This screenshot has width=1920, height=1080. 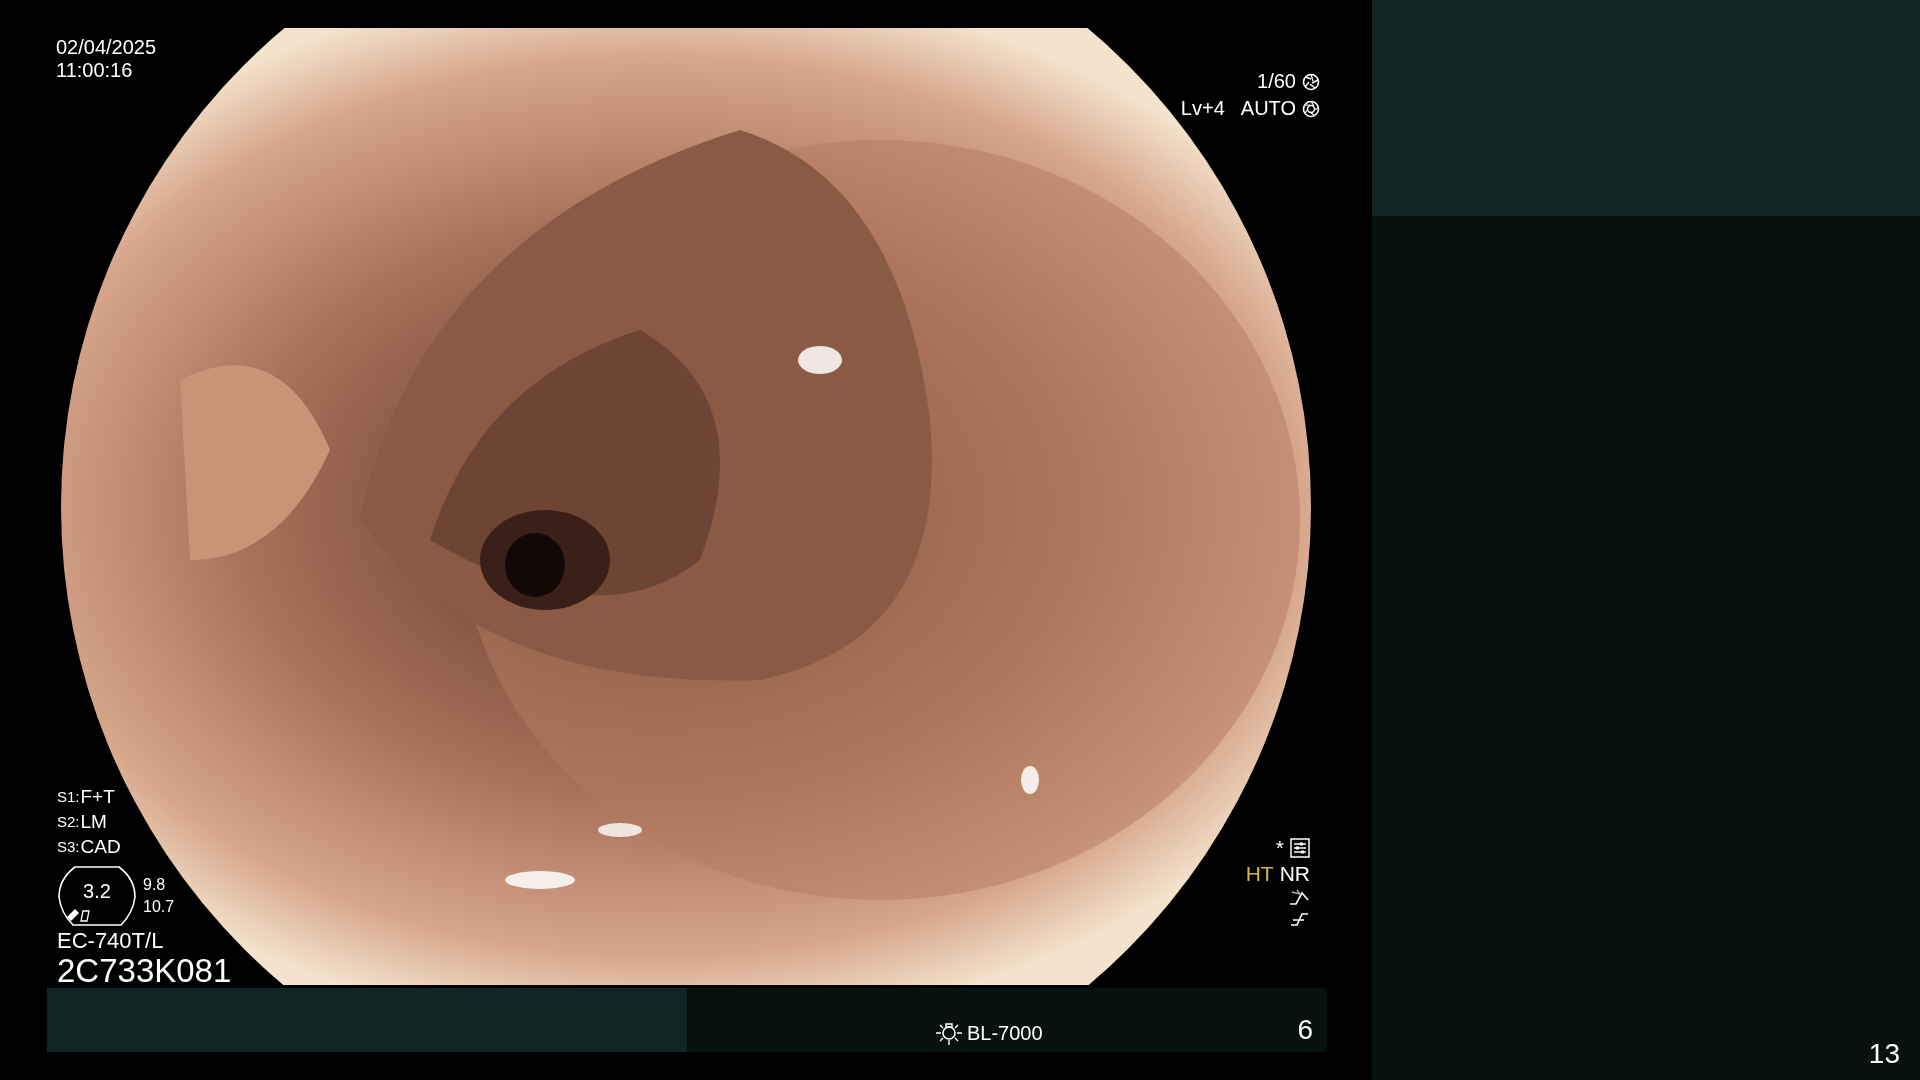 What do you see at coordinates (95, 70) in the screenshot?
I see `time-text: 11:00:16` at bounding box center [95, 70].